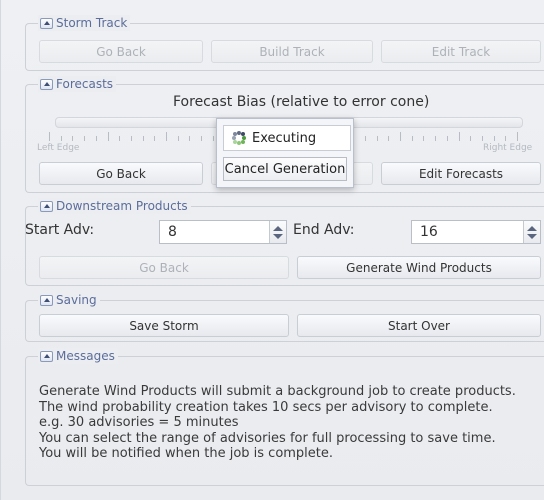 The width and height of the screenshot is (544, 500). Describe the element at coordinates (239, 138) in the screenshot. I see `loading-spinner-icon` at that location.